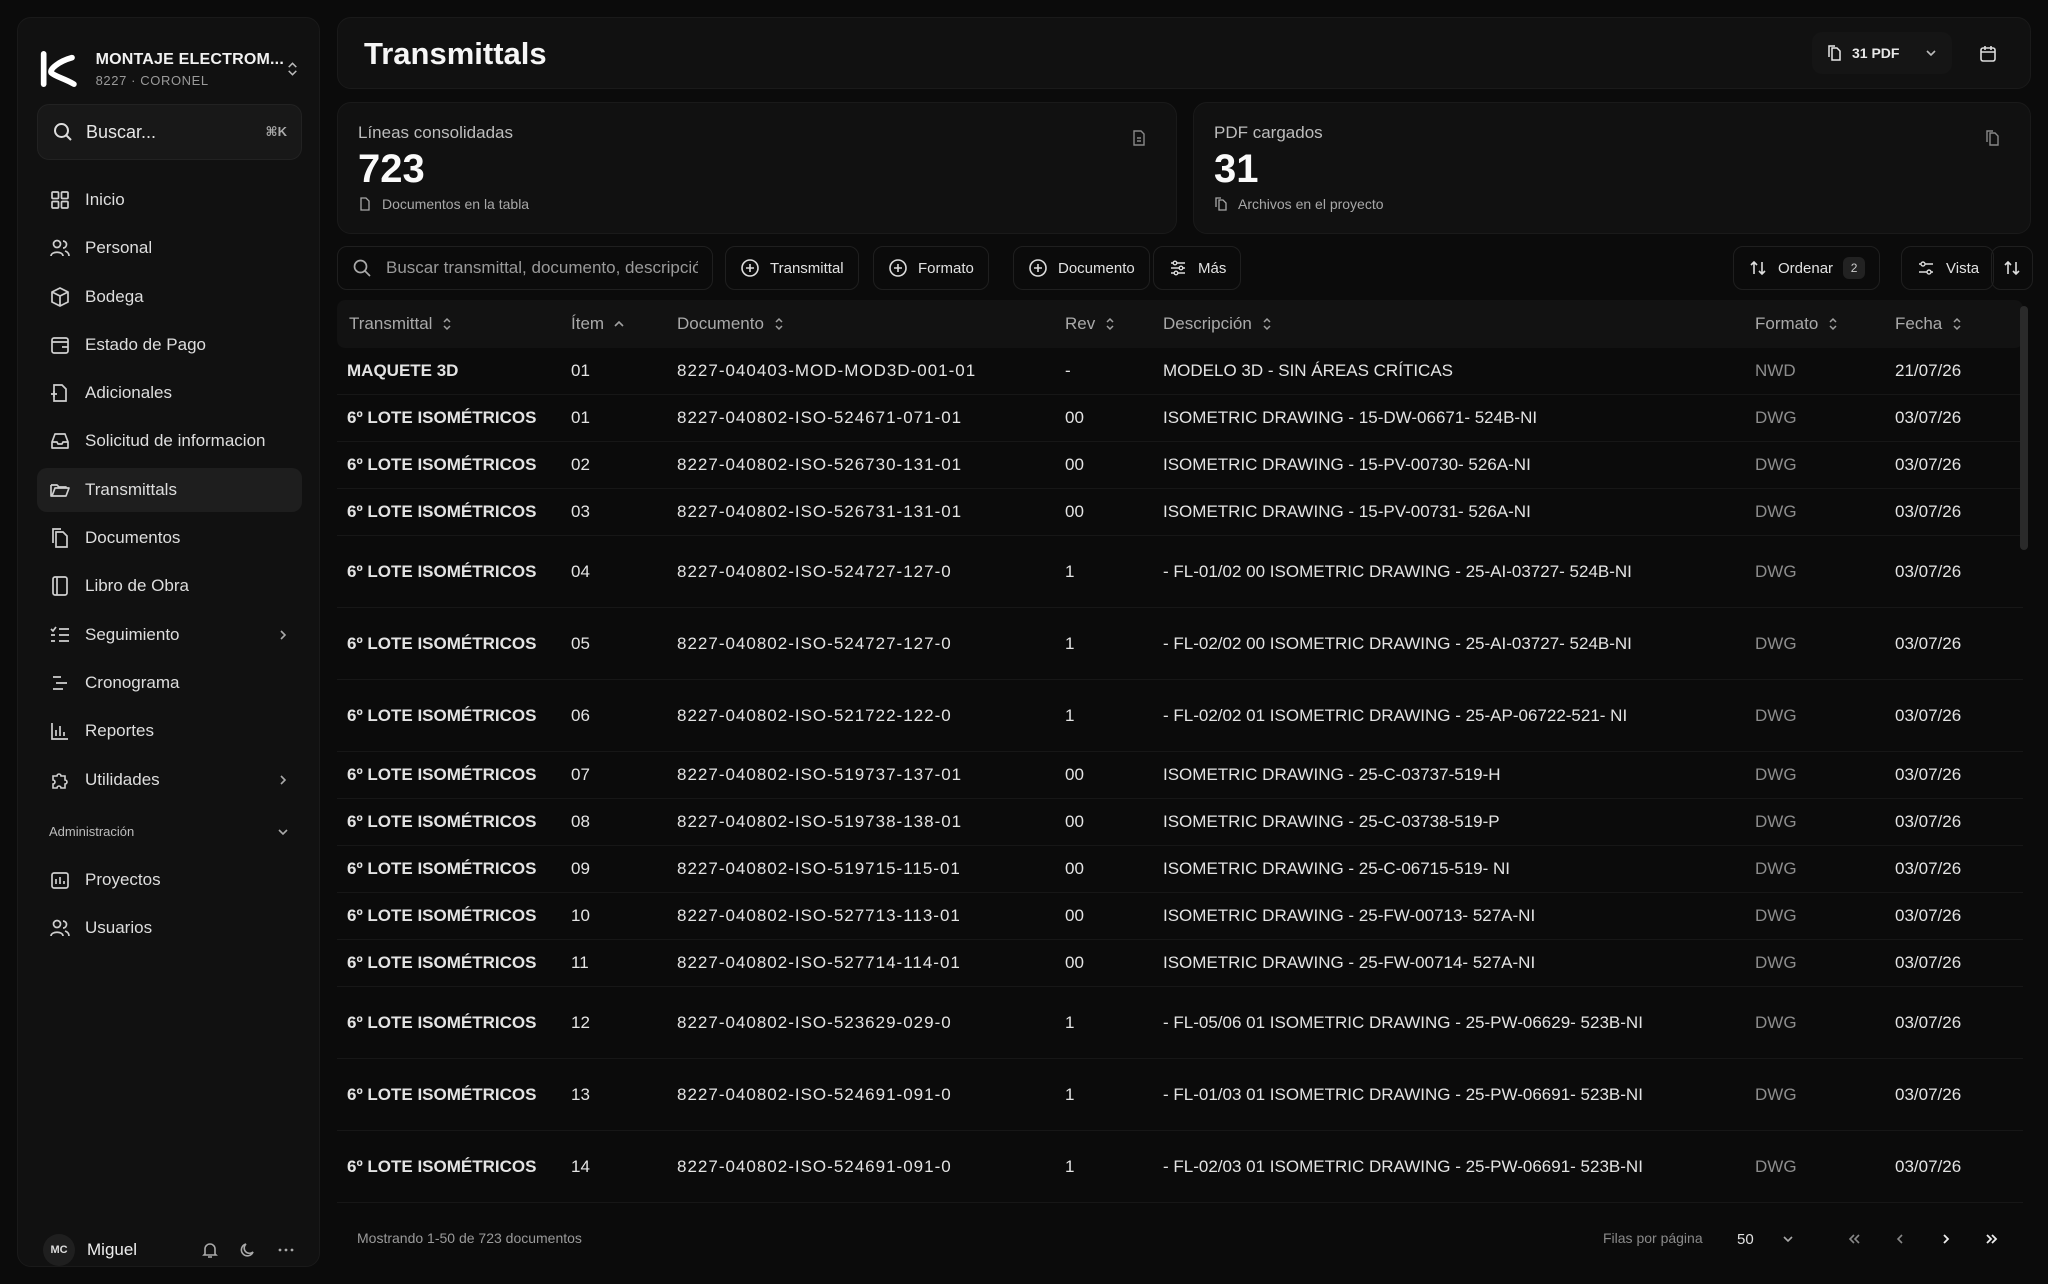  What do you see at coordinates (210, 1250) in the screenshot?
I see `bell-icon` at bounding box center [210, 1250].